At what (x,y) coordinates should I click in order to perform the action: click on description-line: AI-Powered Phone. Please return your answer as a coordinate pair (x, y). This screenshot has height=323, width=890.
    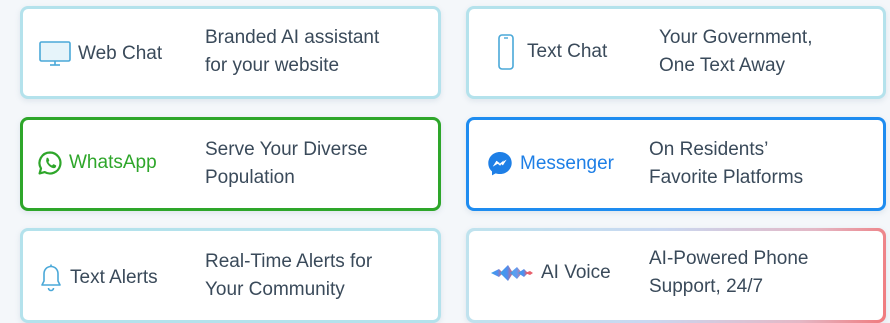
    Looking at the image, I should click on (729, 258).